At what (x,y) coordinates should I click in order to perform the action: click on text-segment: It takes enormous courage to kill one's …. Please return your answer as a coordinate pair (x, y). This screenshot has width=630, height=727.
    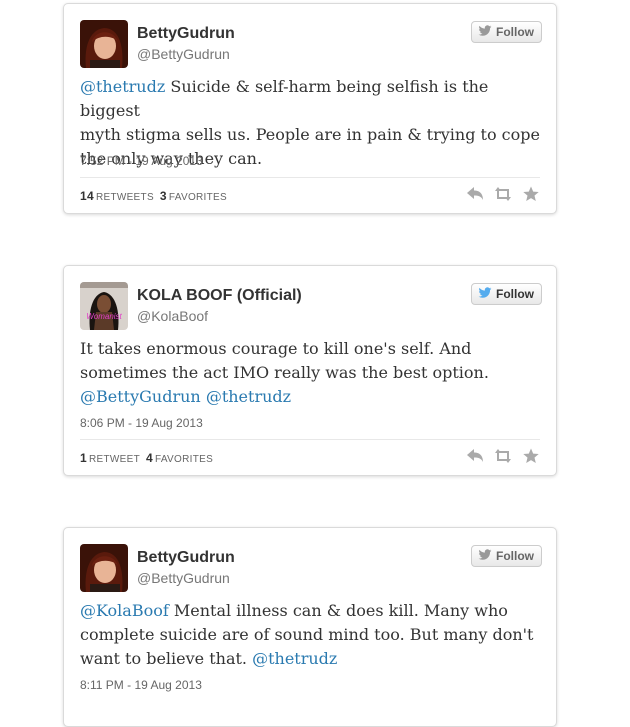
    Looking at the image, I should click on (276, 348).